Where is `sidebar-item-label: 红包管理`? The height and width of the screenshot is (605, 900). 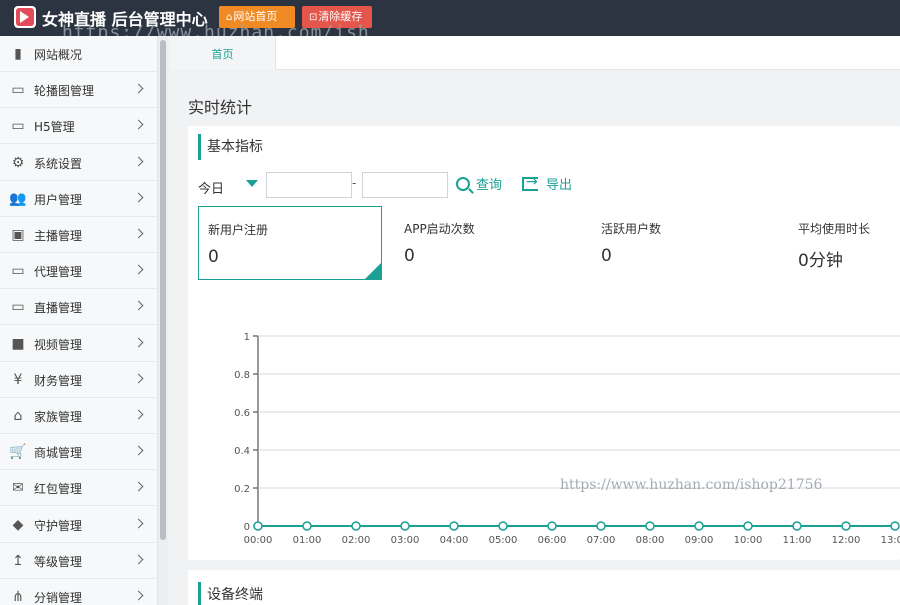 sidebar-item-label: 红包管理 is located at coordinates (58, 489).